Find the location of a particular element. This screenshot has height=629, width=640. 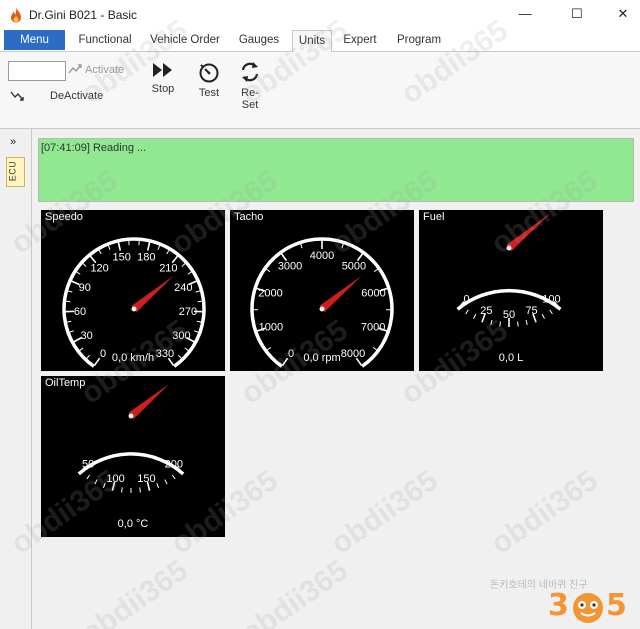

speedo-major-tick is located at coordinates (119, 246).